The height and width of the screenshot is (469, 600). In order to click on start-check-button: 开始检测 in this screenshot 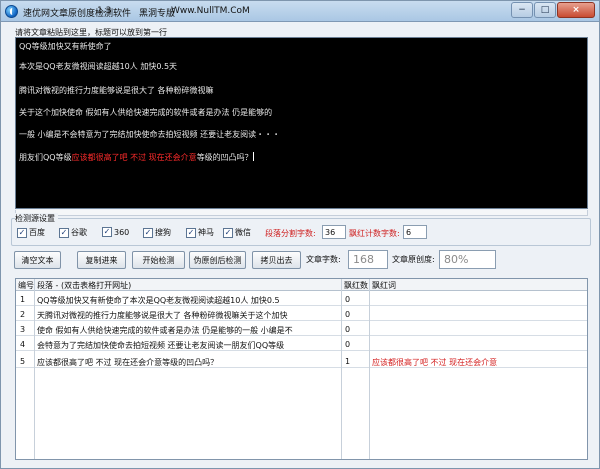, I will do `click(158, 260)`.